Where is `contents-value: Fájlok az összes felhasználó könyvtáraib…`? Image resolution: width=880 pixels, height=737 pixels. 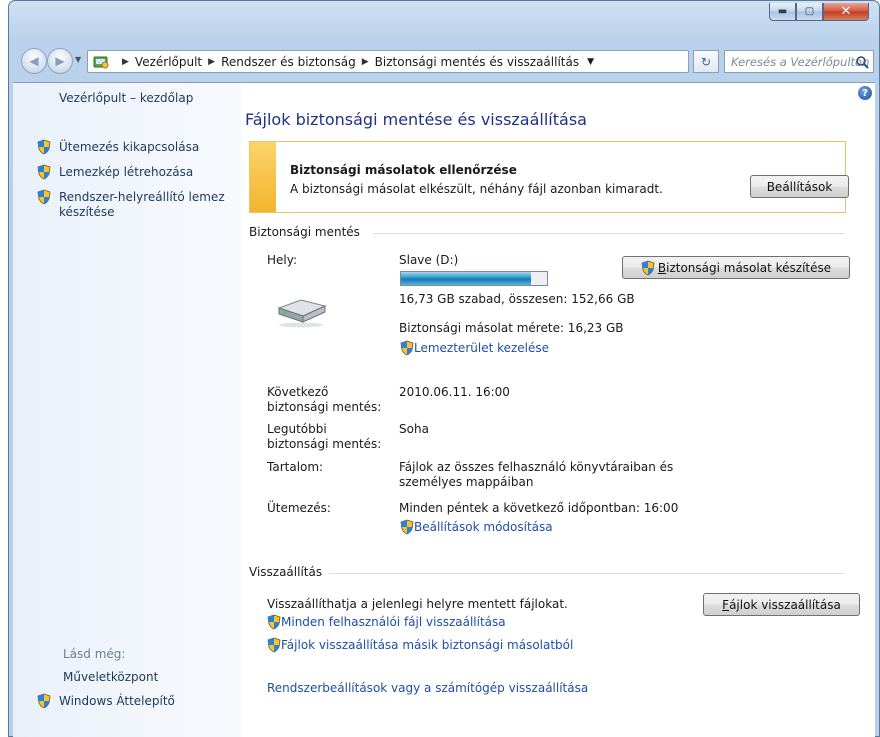
contents-value: Fájlok az összes felhasználó könyvtáraib… is located at coordinates (536, 475).